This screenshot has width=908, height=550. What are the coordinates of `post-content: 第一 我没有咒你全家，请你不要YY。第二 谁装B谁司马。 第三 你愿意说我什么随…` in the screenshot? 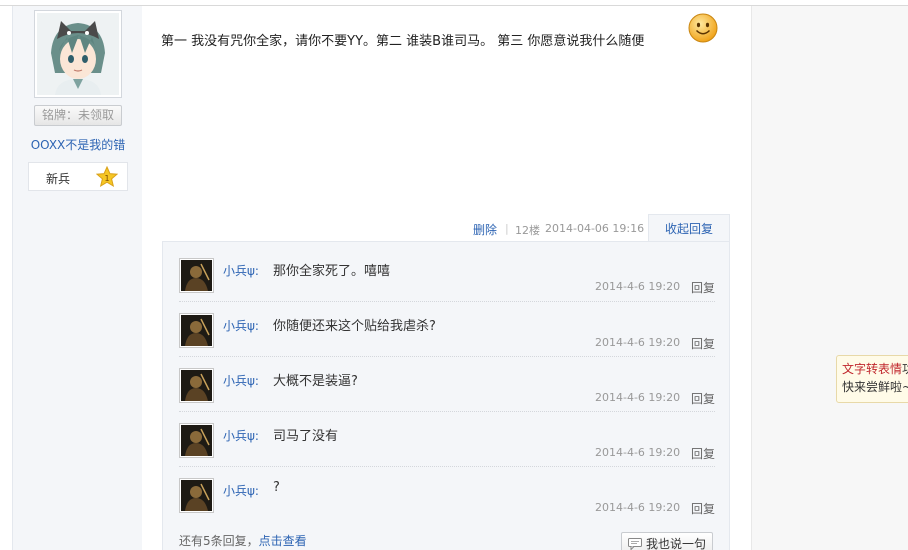 It's located at (403, 41).